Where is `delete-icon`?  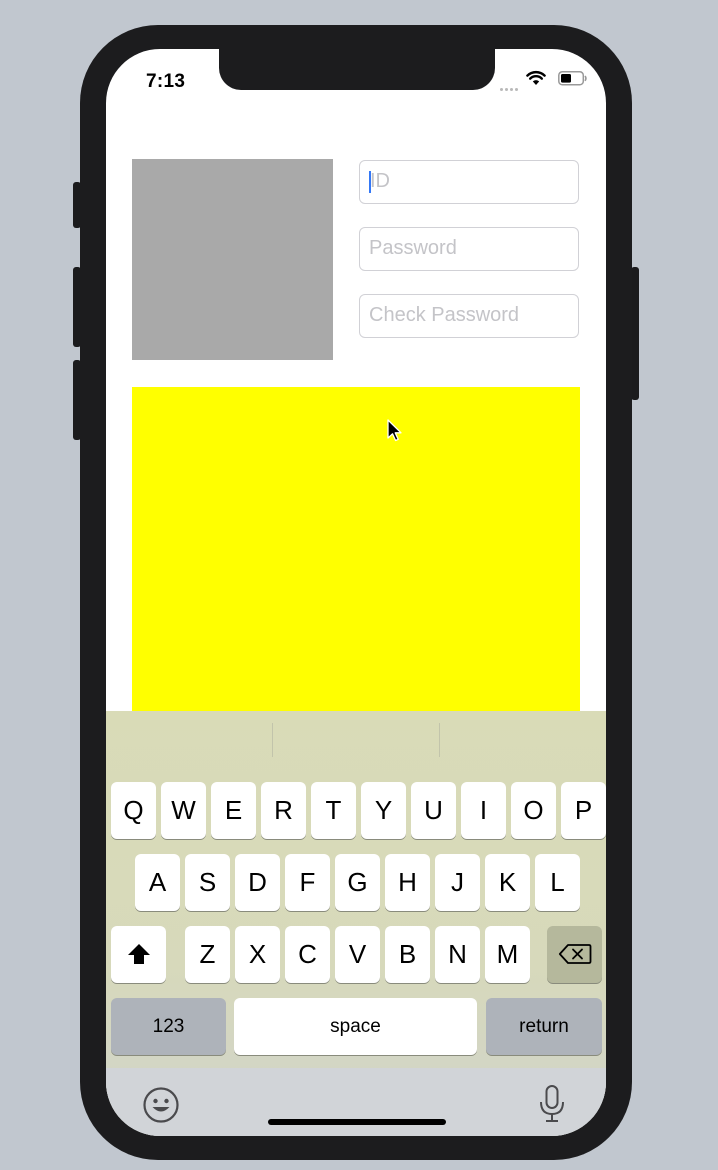 delete-icon is located at coordinates (574, 954).